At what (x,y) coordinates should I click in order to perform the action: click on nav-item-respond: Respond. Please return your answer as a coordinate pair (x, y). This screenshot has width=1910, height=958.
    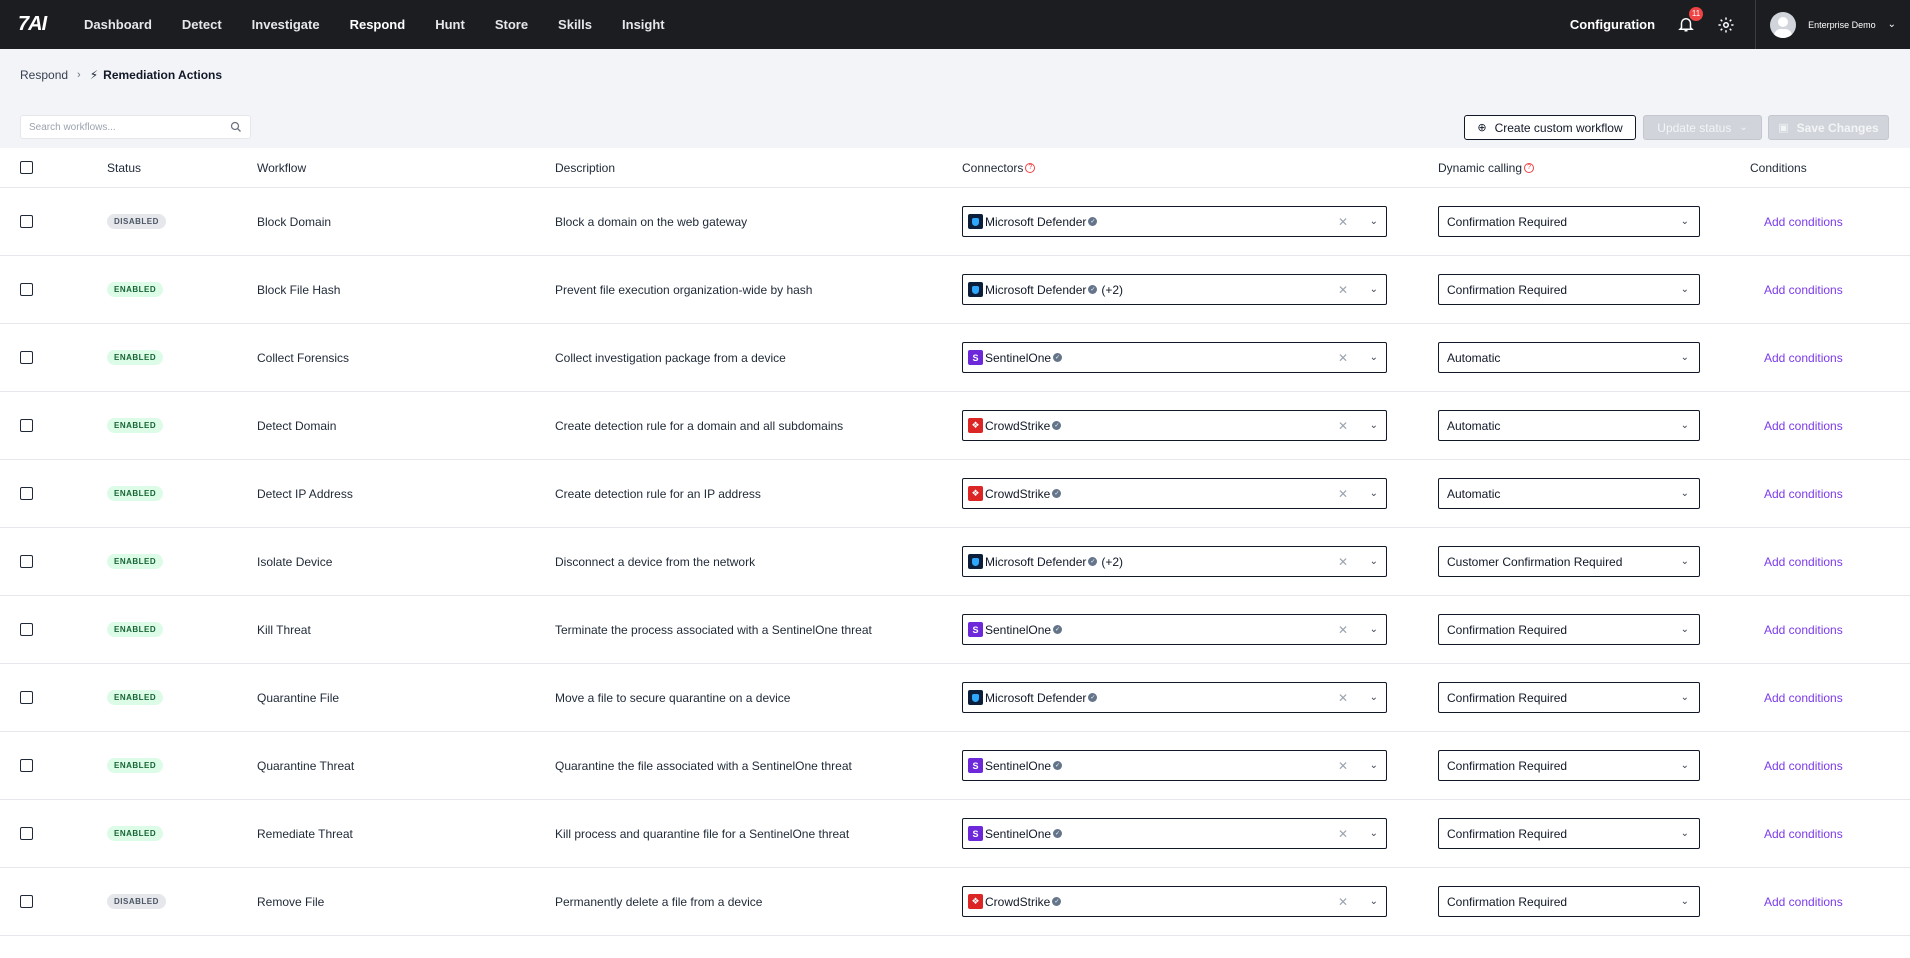
    Looking at the image, I should click on (378, 24).